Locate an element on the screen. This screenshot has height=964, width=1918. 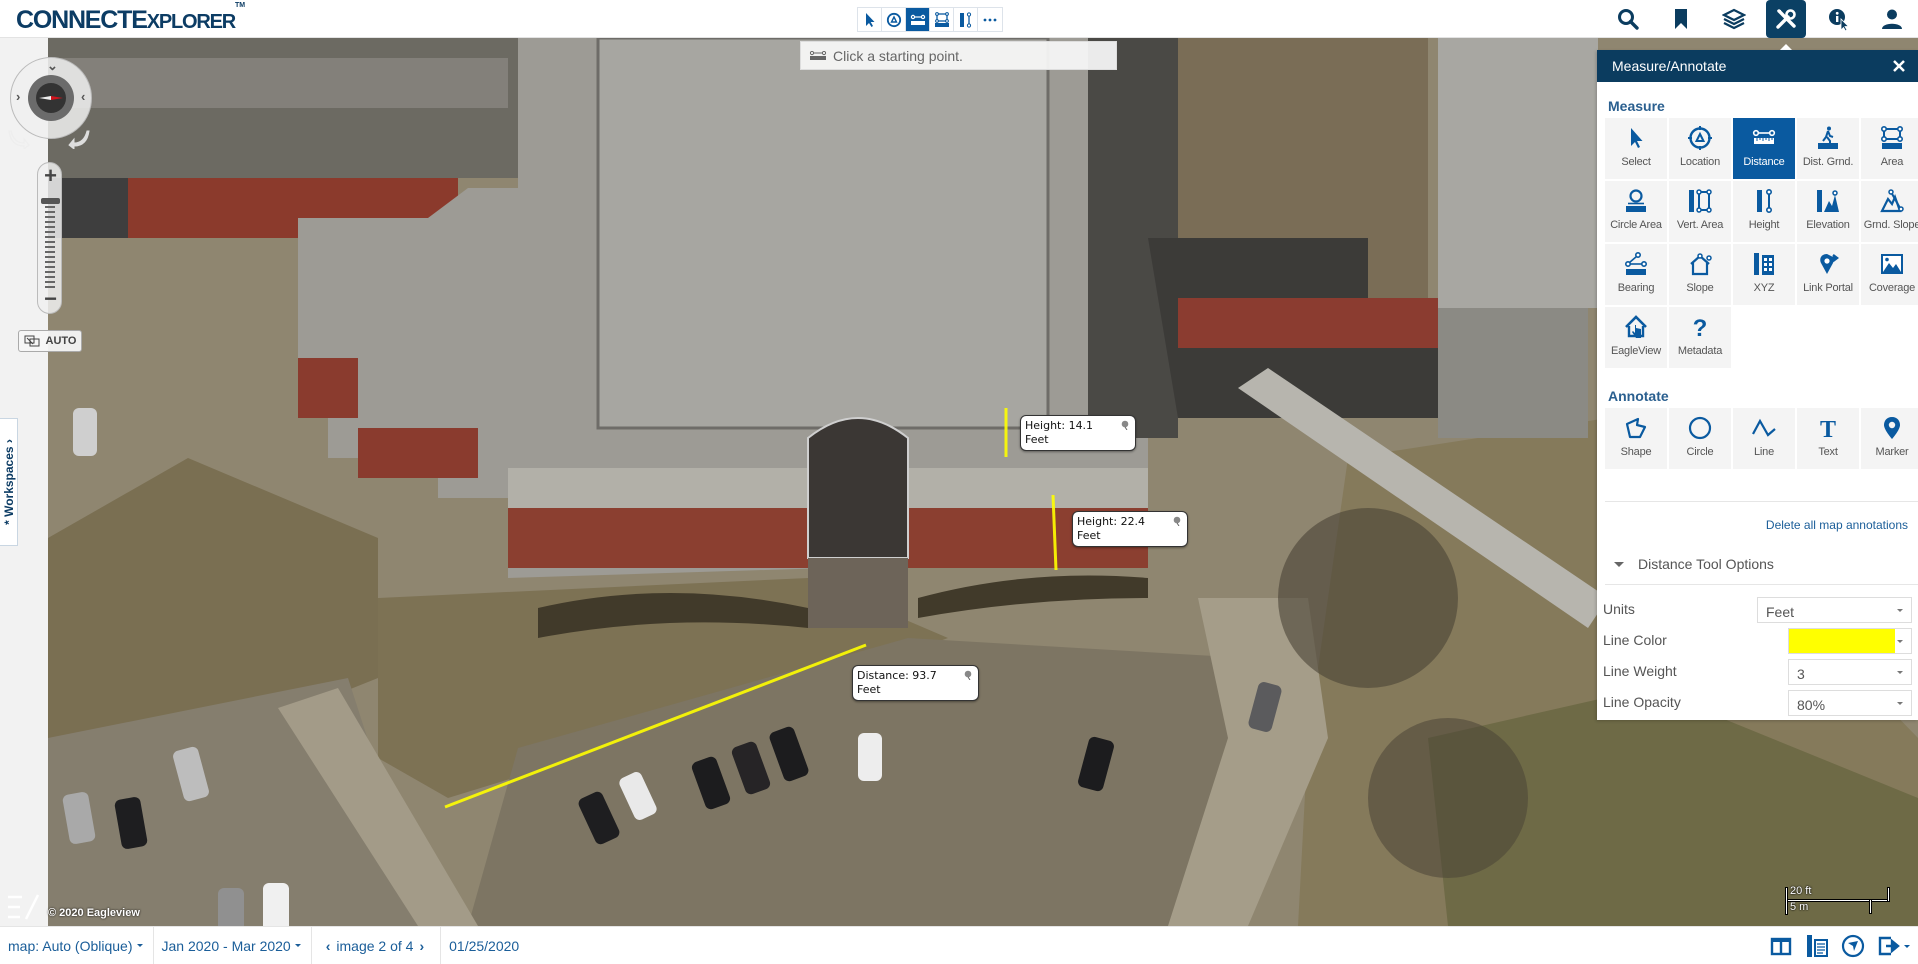
tool-location: Location is located at coordinates (1700, 148).